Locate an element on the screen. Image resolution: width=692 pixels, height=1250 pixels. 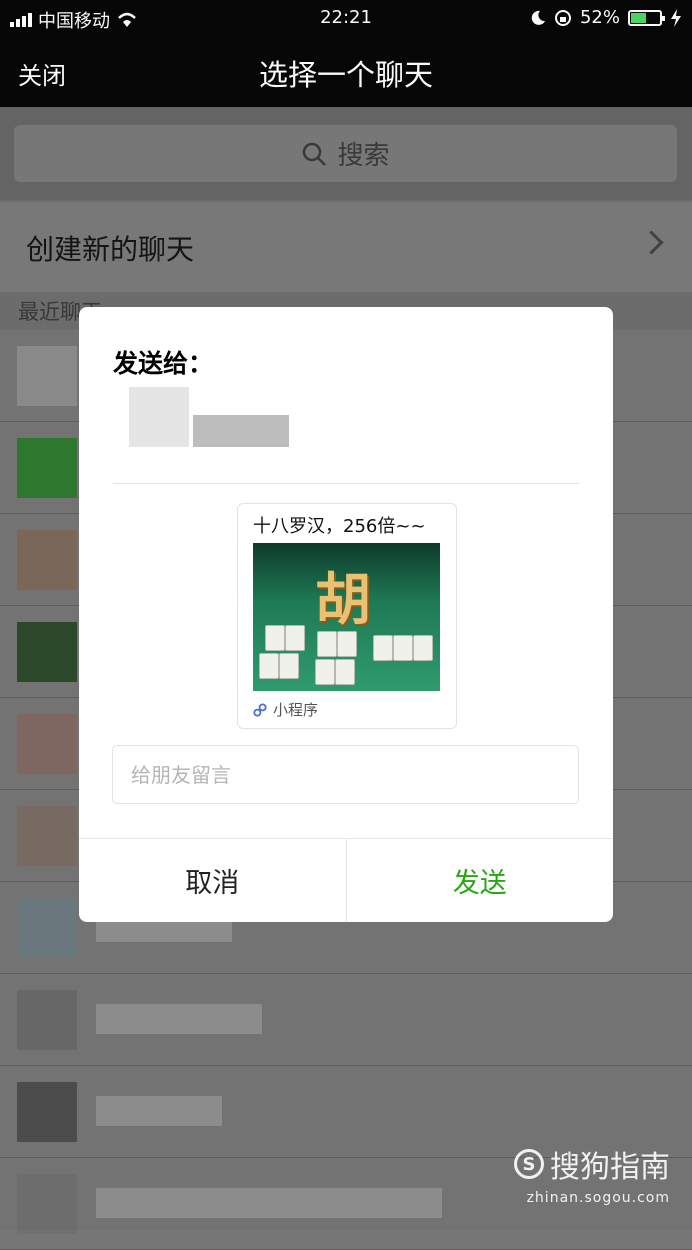
card-image: 胡 is located at coordinates (346, 617).